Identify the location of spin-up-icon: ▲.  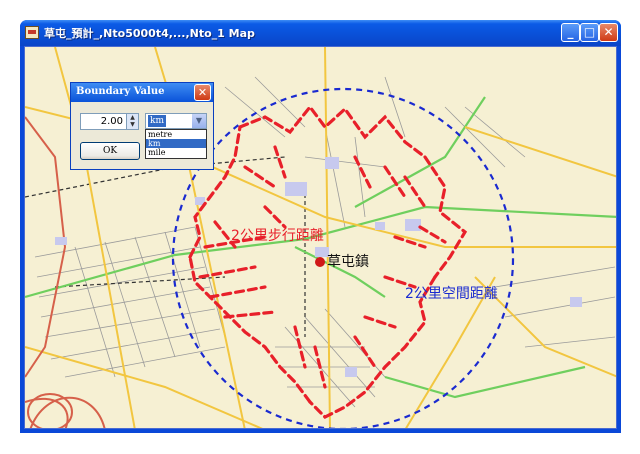
(132, 117).